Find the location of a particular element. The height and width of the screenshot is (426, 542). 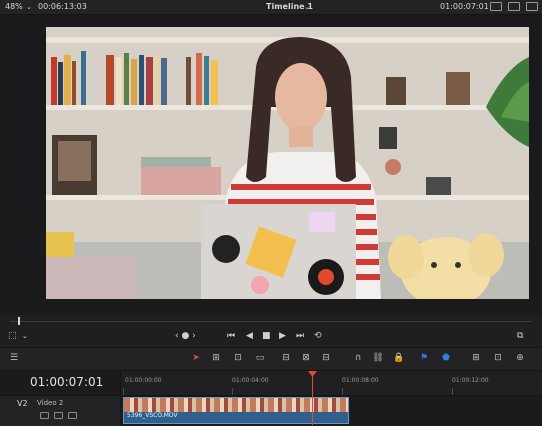

video-clip: 5396_VSCO.MOV is located at coordinates (236, 410).